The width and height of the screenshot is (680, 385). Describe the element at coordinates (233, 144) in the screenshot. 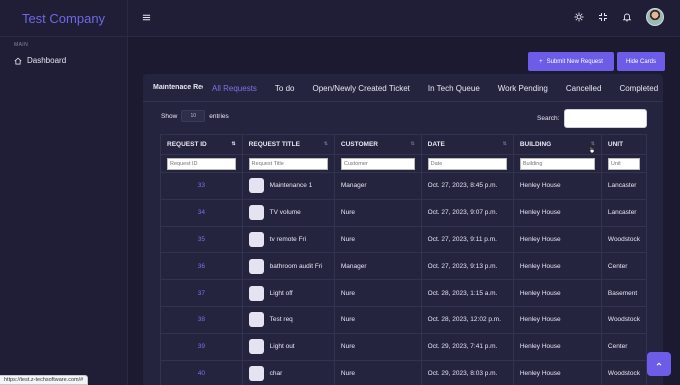

I see `sort-asc-icon: ⇅` at that location.